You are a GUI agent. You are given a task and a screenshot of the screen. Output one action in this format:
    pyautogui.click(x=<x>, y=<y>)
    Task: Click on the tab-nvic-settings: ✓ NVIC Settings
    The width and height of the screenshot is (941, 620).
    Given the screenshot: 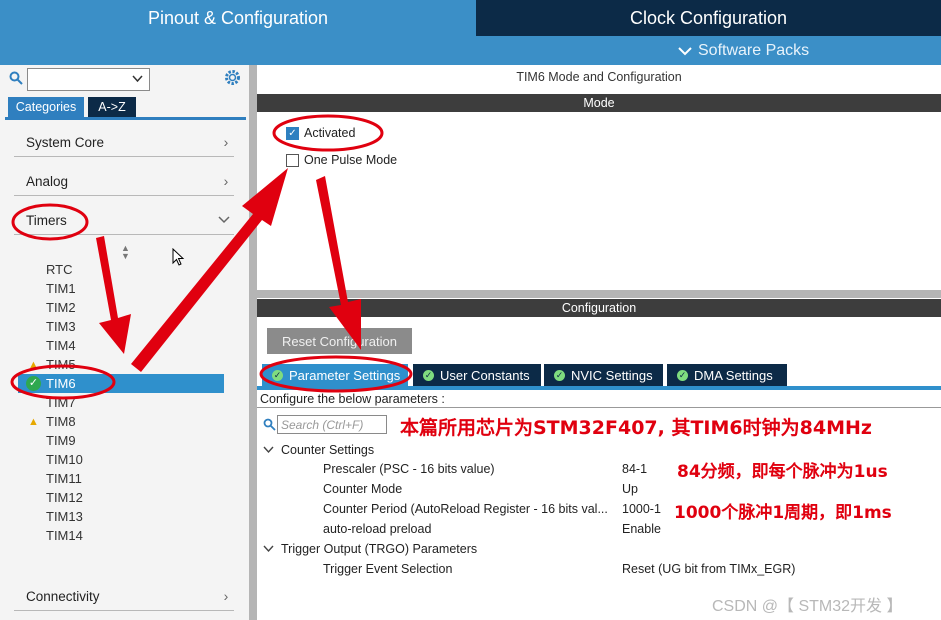 What is the action you would take?
    pyautogui.click(x=603, y=375)
    